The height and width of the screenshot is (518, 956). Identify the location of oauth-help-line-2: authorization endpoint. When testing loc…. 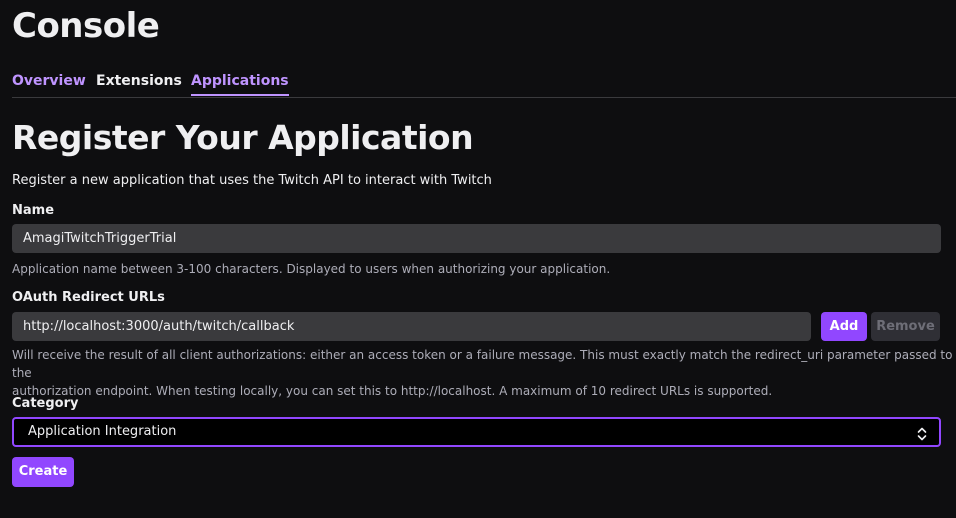
(392, 391).